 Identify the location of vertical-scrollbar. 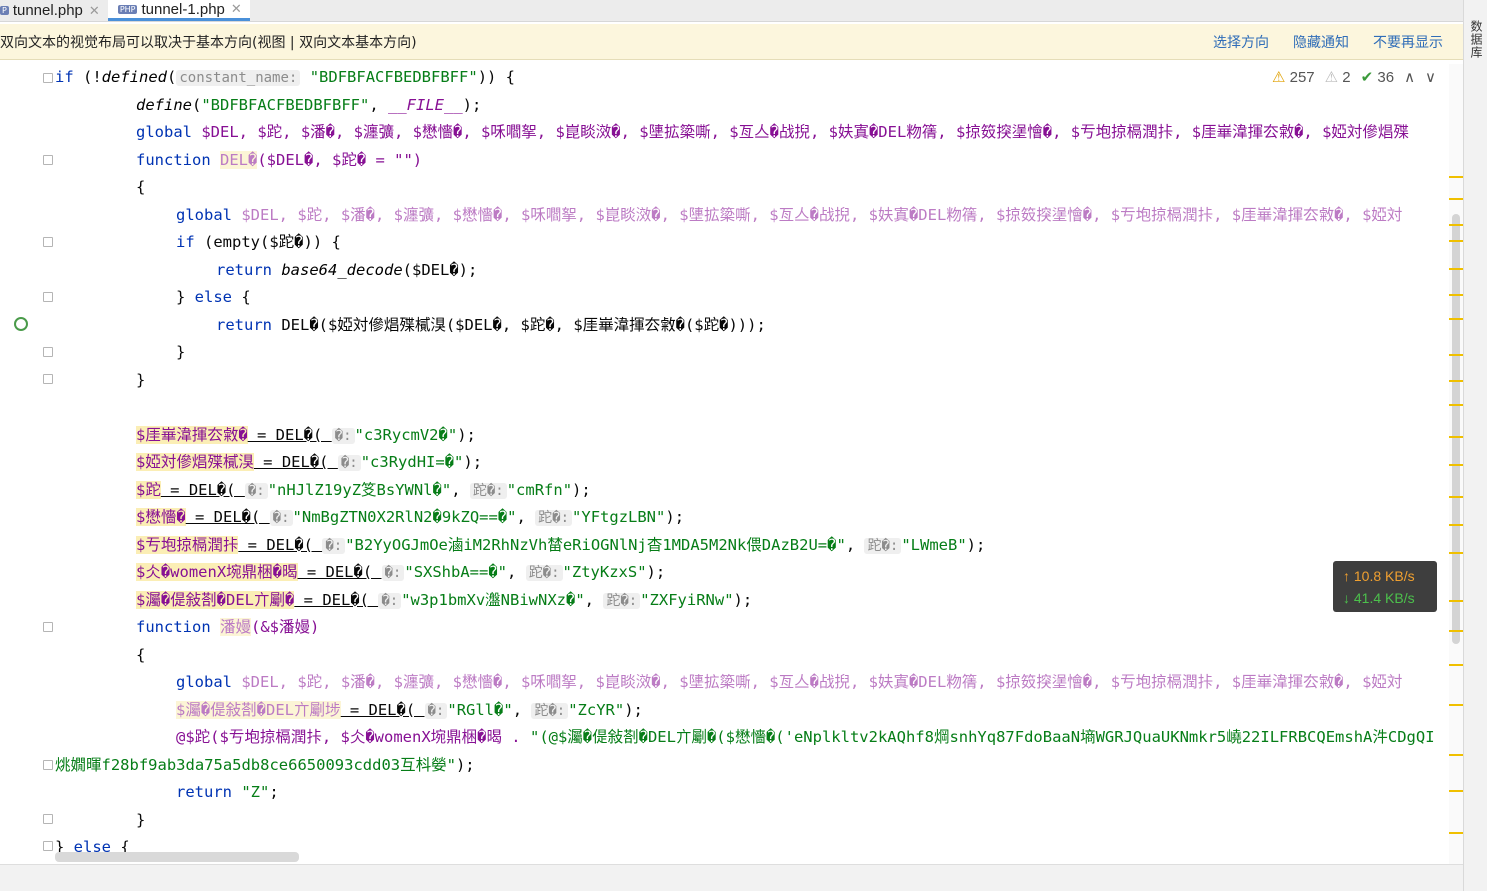
(1456, 464).